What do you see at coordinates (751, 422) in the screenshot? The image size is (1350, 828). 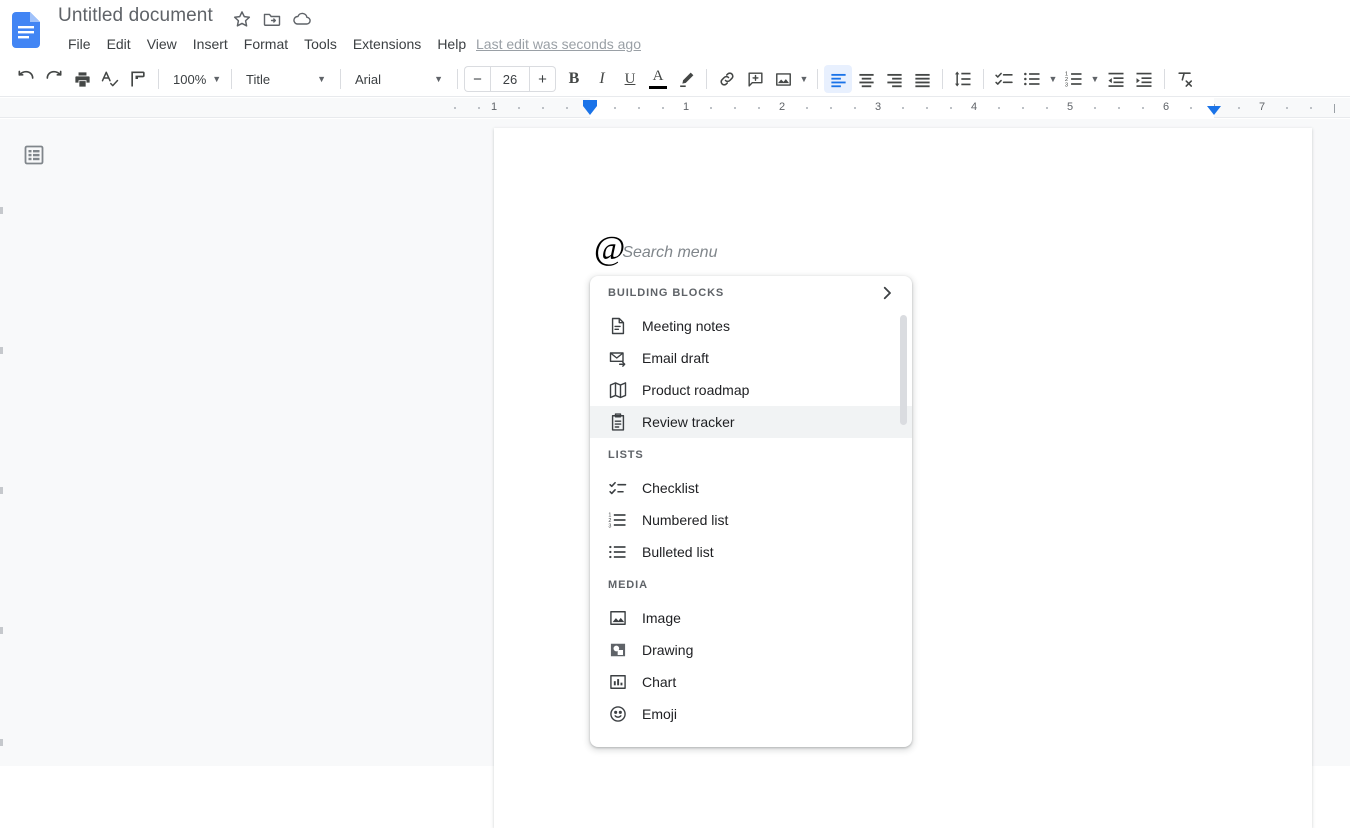 I see `menu-item-review-tracker: Review tracker` at bounding box center [751, 422].